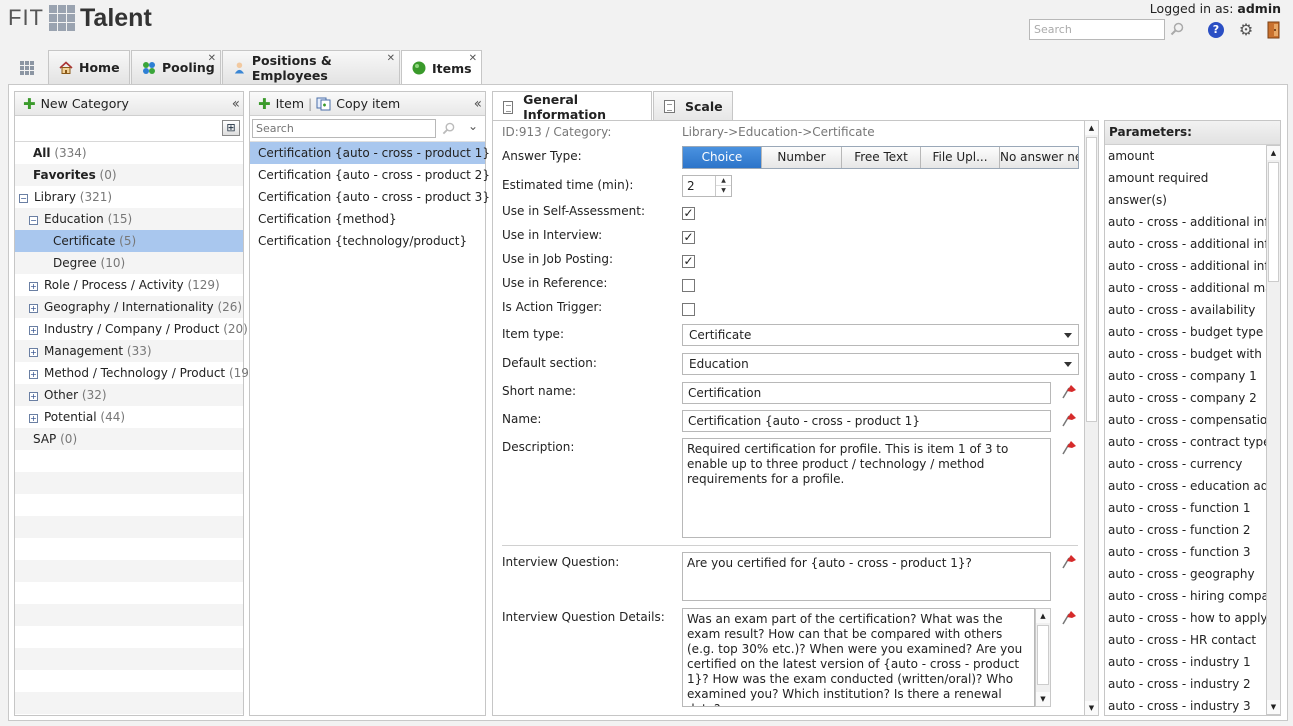 This screenshot has width=1293, height=726. I want to click on tab-general-information: General Information, so click(572, 106).